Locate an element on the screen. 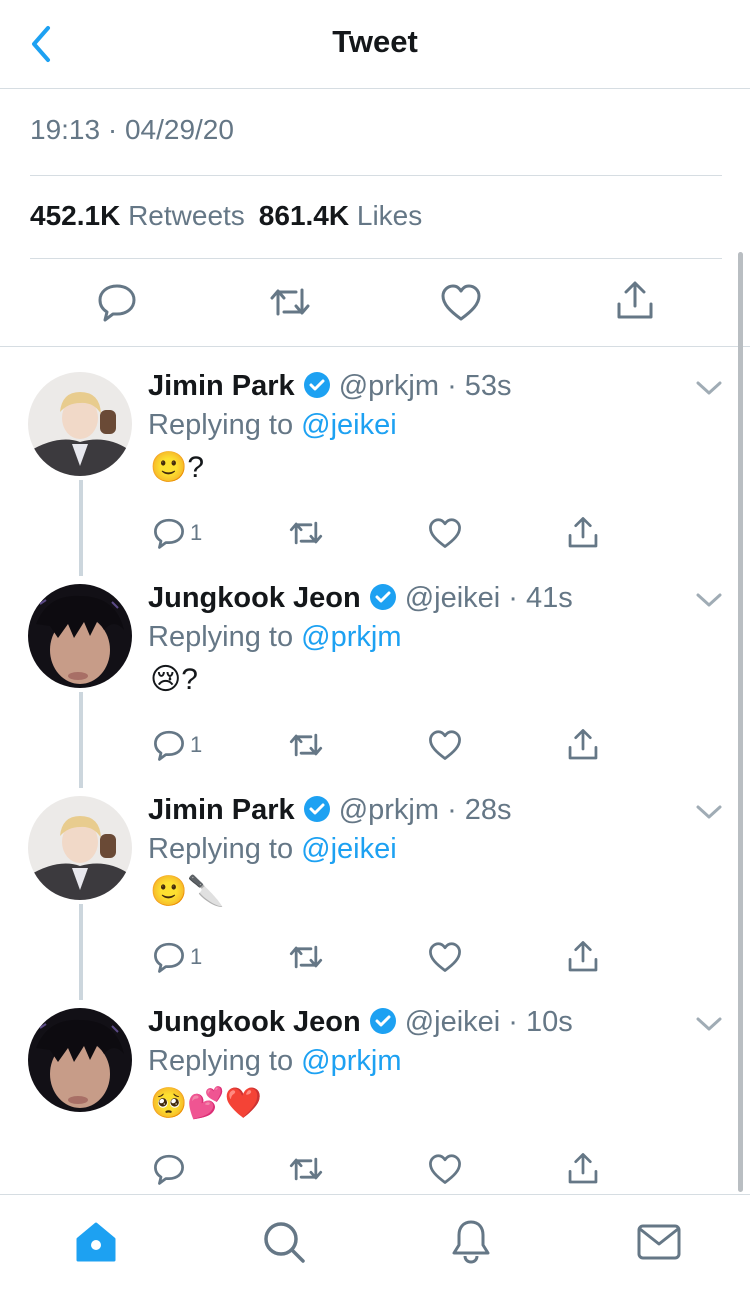  retweets-count: 452.1K is located at coordinates (75, 215).